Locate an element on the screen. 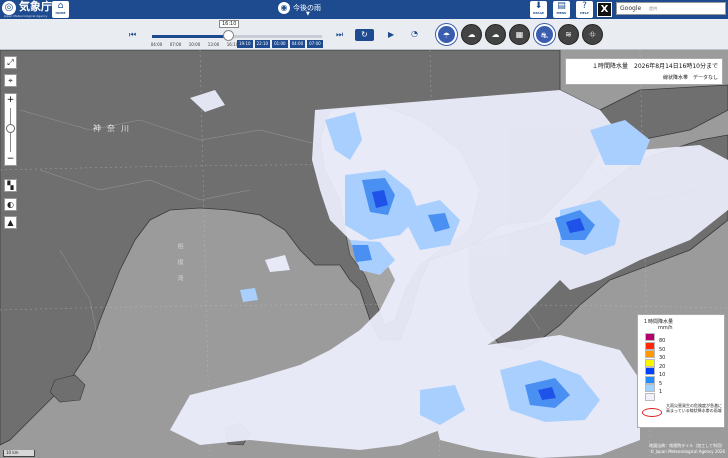  timeline-knob is located at coordinates (228, 35).